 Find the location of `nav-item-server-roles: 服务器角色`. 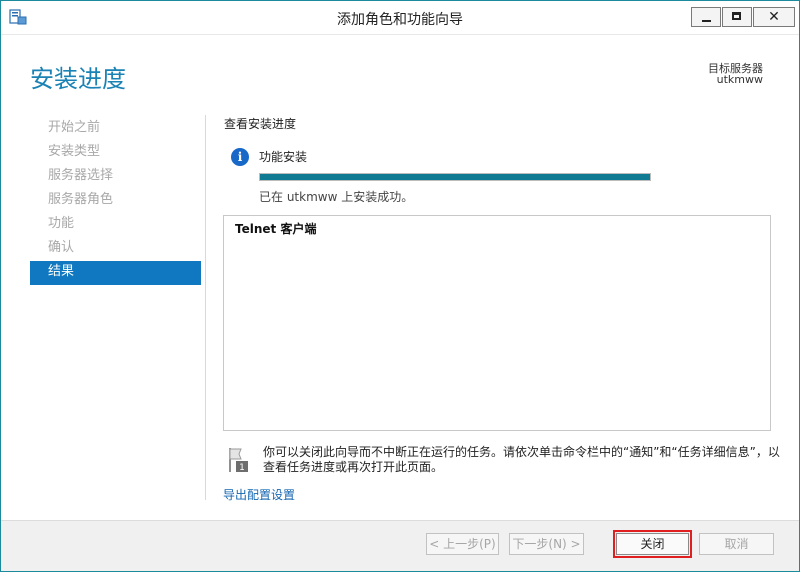

nav-item-server-roles: 服务器角色 is located at coordinates (81, 199).